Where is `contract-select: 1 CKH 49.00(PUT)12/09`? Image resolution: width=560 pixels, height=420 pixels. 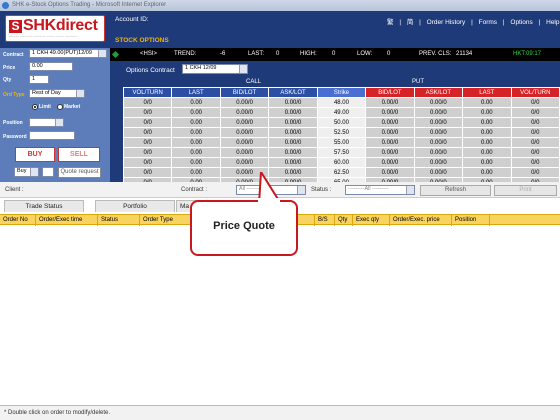 contract-select: 1 CKH 49.00(PUT)12/09 is located at coordinates (68, 53).